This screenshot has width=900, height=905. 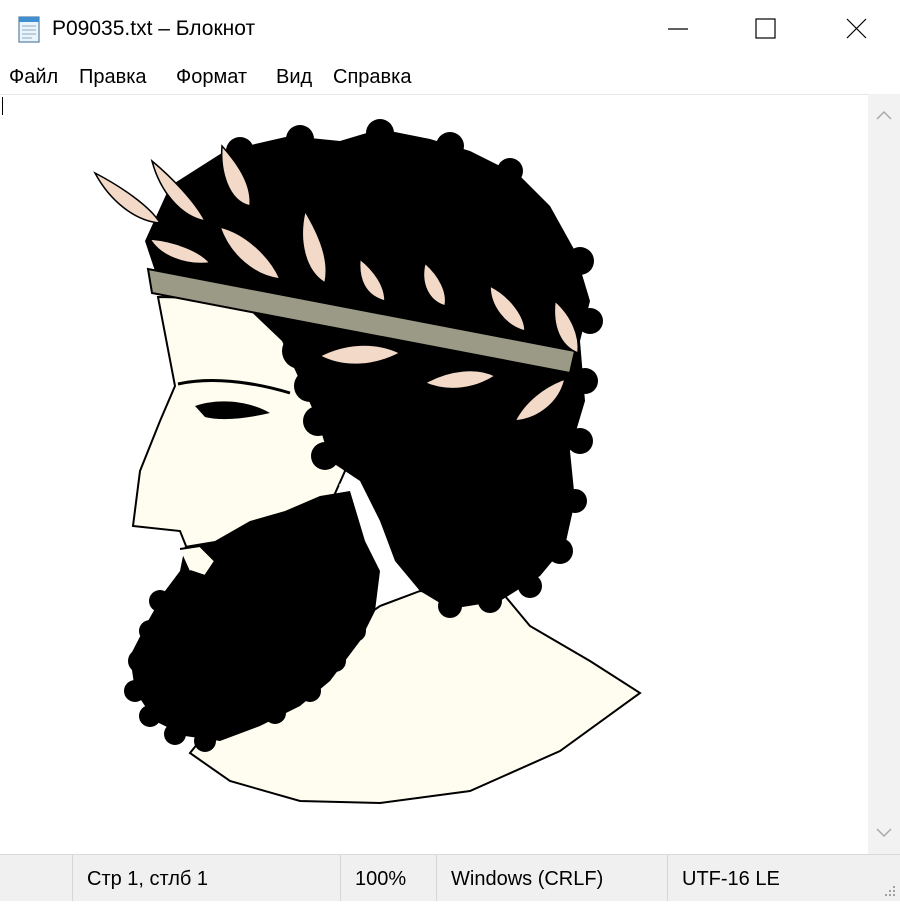 I want to click on status-zoom: 100%, so click(x=388, y=878).